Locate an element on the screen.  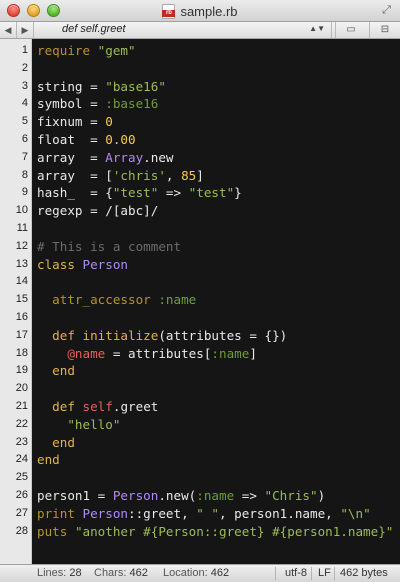
code-line: 17 def initialize(attributes = {}) is located at coordinates (200, 336).